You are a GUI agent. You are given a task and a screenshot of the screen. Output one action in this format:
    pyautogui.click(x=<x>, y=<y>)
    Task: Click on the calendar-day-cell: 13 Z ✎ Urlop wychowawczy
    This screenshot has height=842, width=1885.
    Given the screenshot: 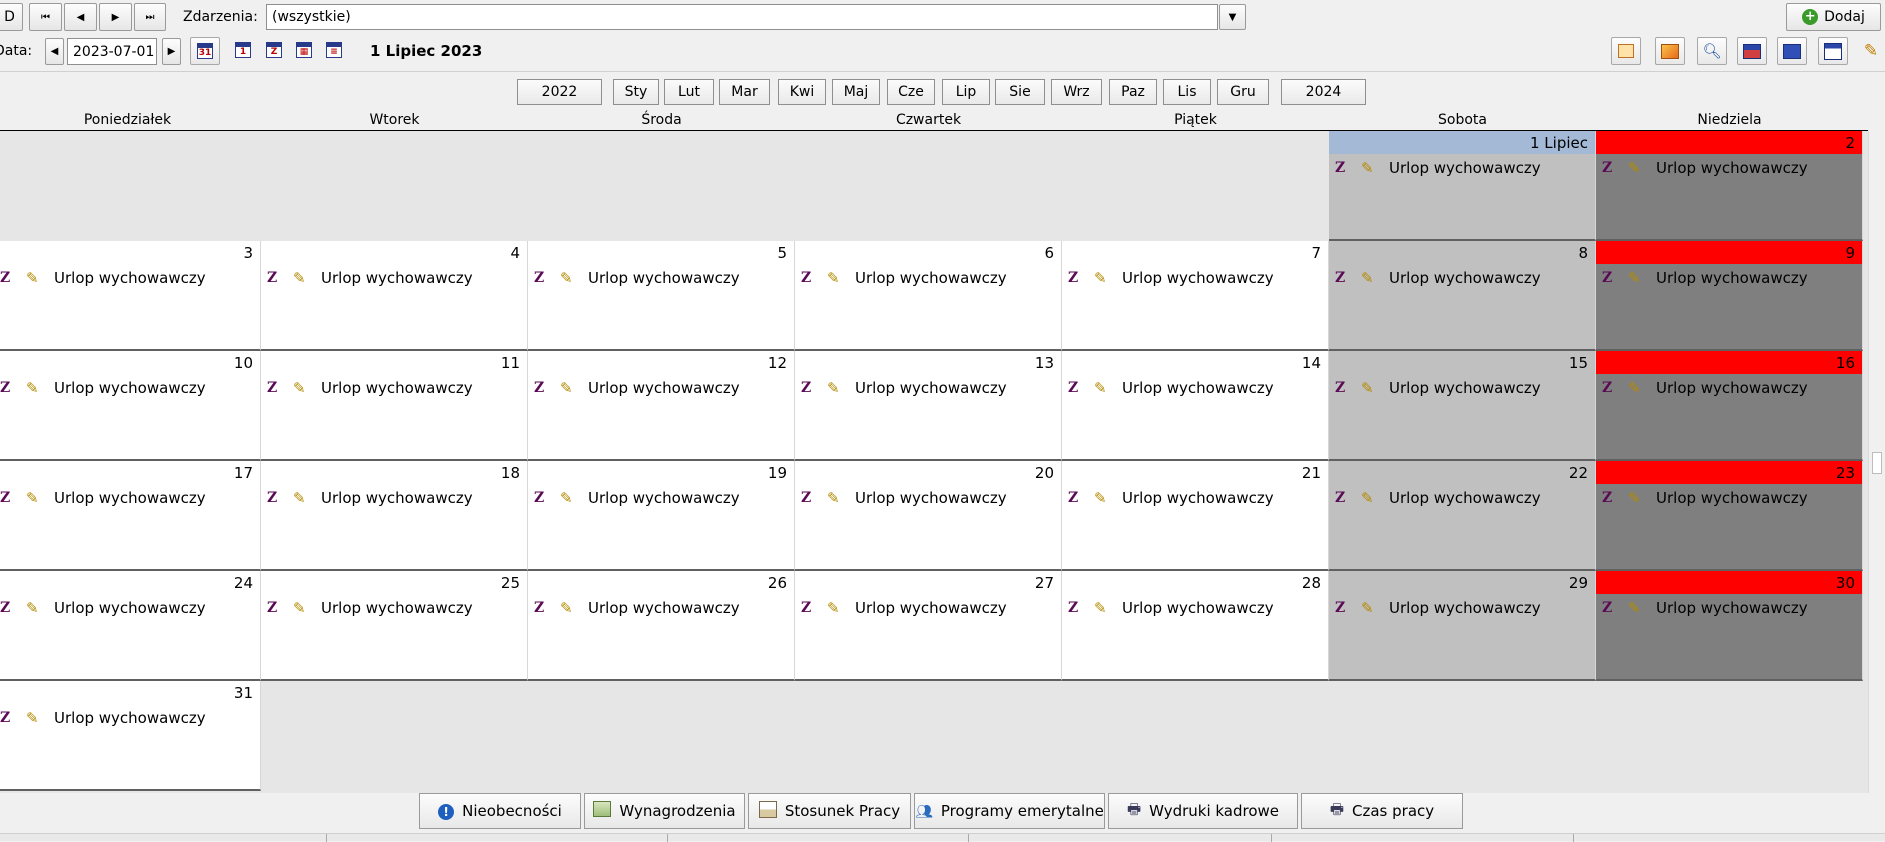 What is the action you would take?
    pyautogui.click(x=928, y=406)
    